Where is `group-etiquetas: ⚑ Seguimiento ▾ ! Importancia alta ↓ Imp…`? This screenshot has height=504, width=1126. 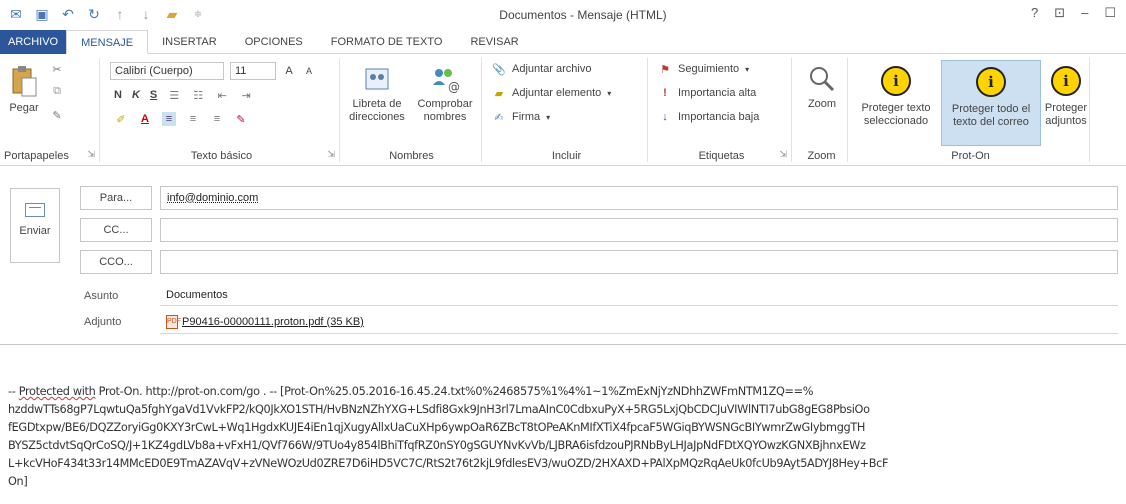
group-etiquetas: ⚑ Seguimiento ▾ ! Importancia alta ↓ Imp… is located at coordinates (722, 110).